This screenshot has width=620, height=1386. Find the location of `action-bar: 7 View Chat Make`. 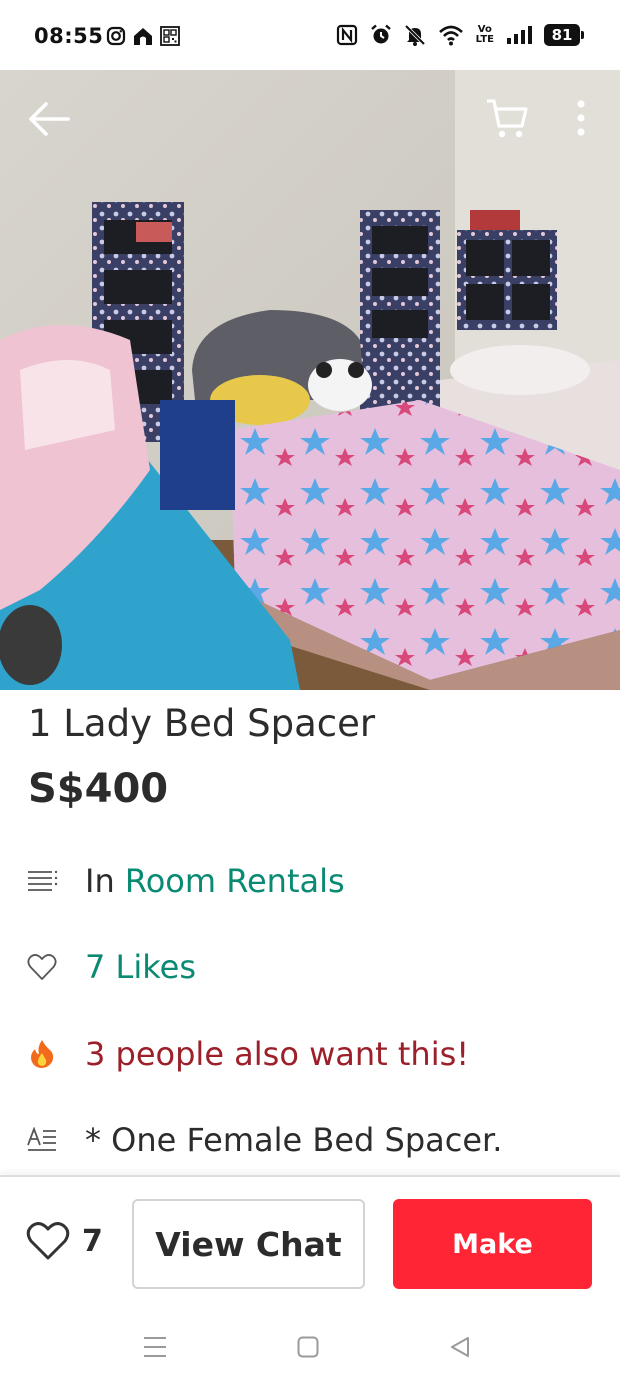

action-bar: 7 View Chat Make is located at coordinates (310, 1243).